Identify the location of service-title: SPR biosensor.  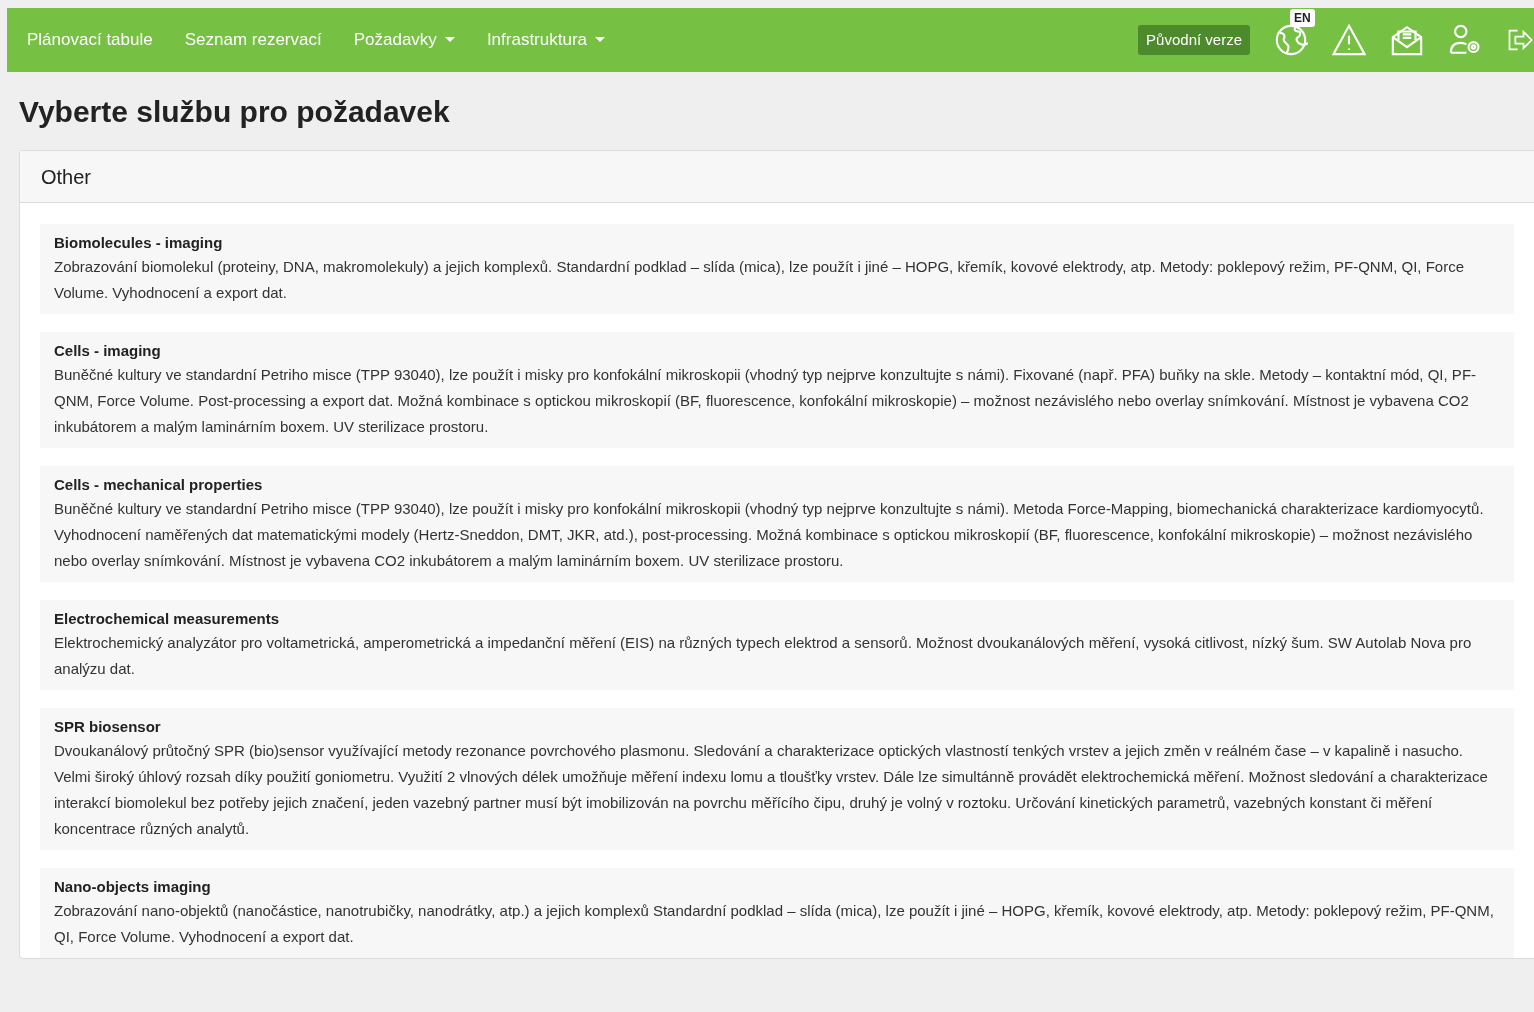
(108, 727).